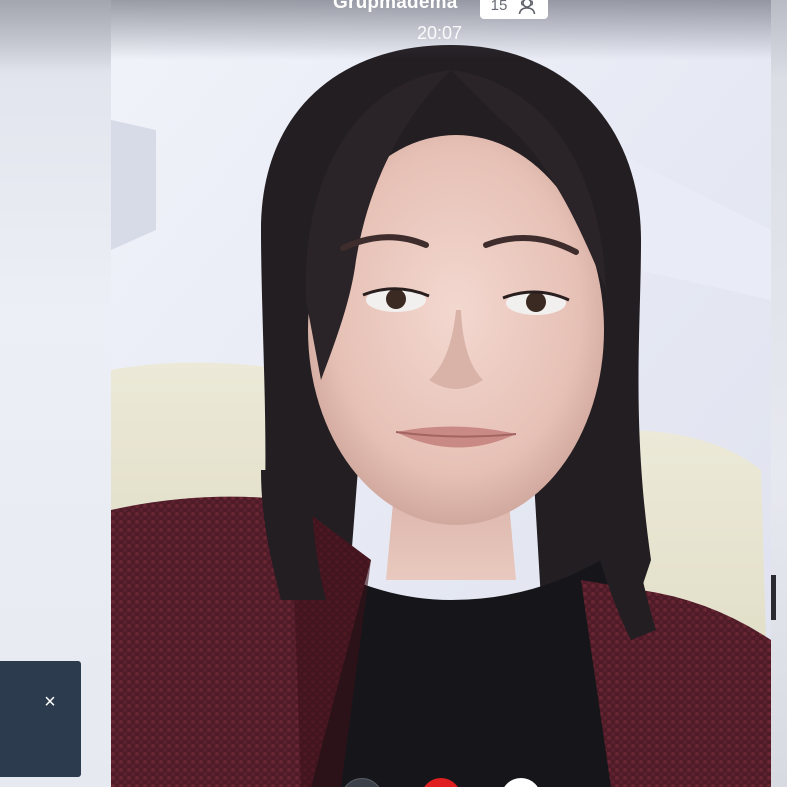  I want to click on right-backdrop, so click(779, 393).